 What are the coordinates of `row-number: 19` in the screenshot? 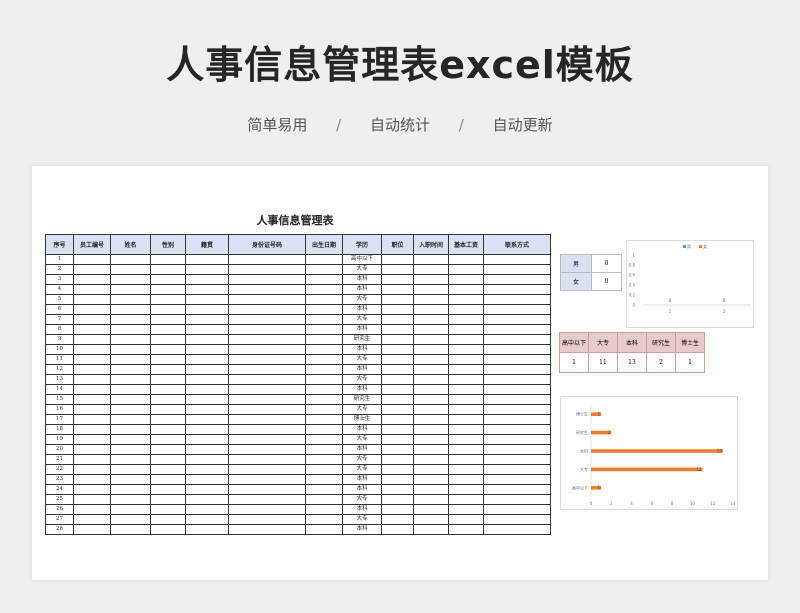 It's located at (59, 439).